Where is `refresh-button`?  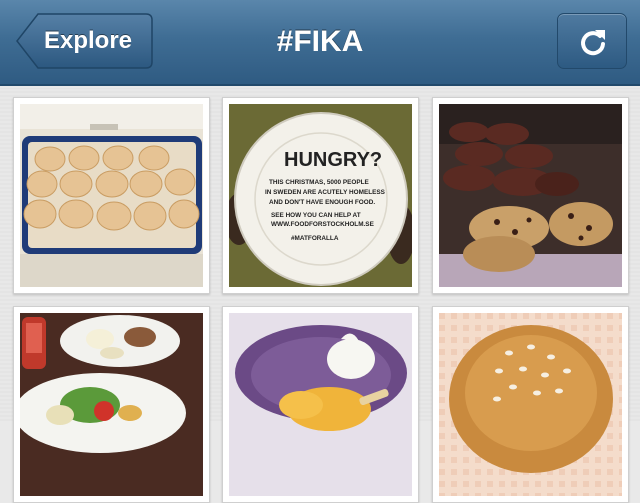 refresh-button is located at coordinates (592, 41).